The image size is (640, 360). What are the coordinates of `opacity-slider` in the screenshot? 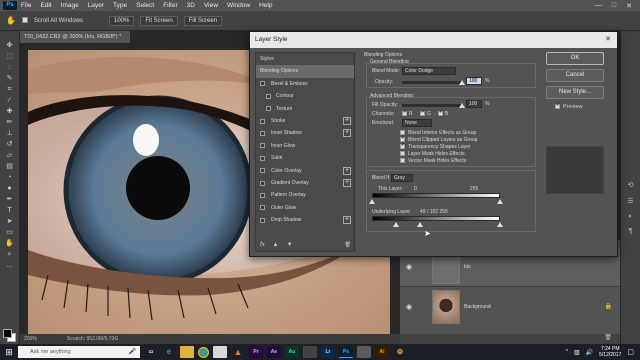 It's located at (432, 82).